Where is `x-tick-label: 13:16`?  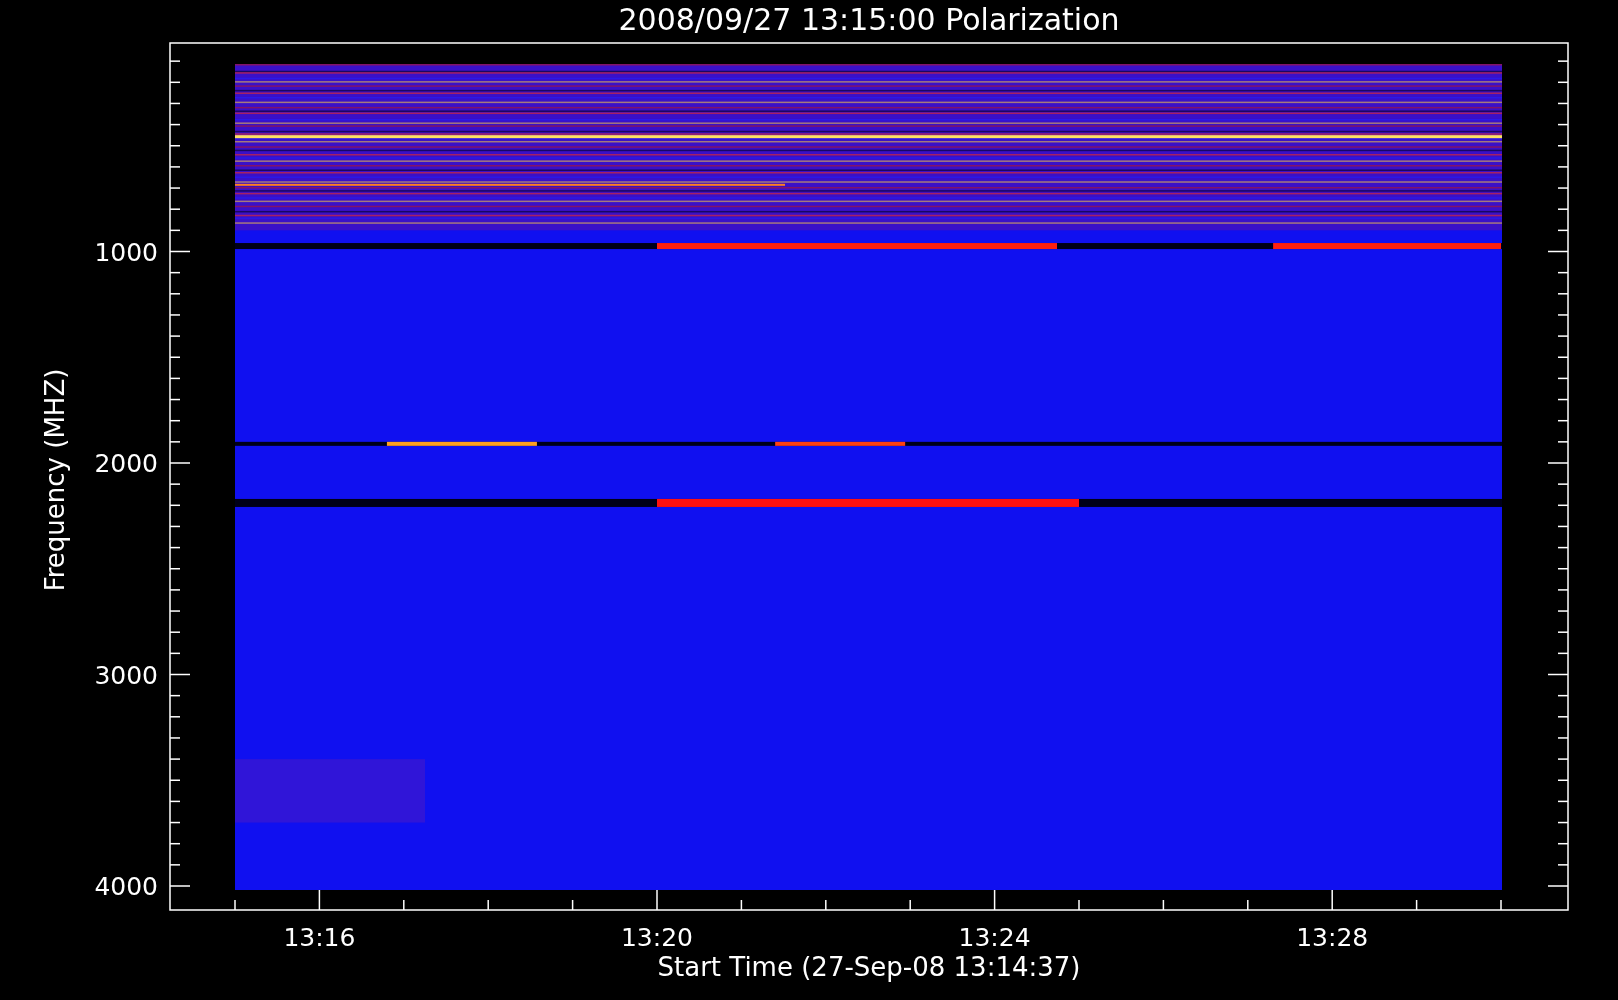 x-tick-label: 13:16 is located at coordinates (319, 937).